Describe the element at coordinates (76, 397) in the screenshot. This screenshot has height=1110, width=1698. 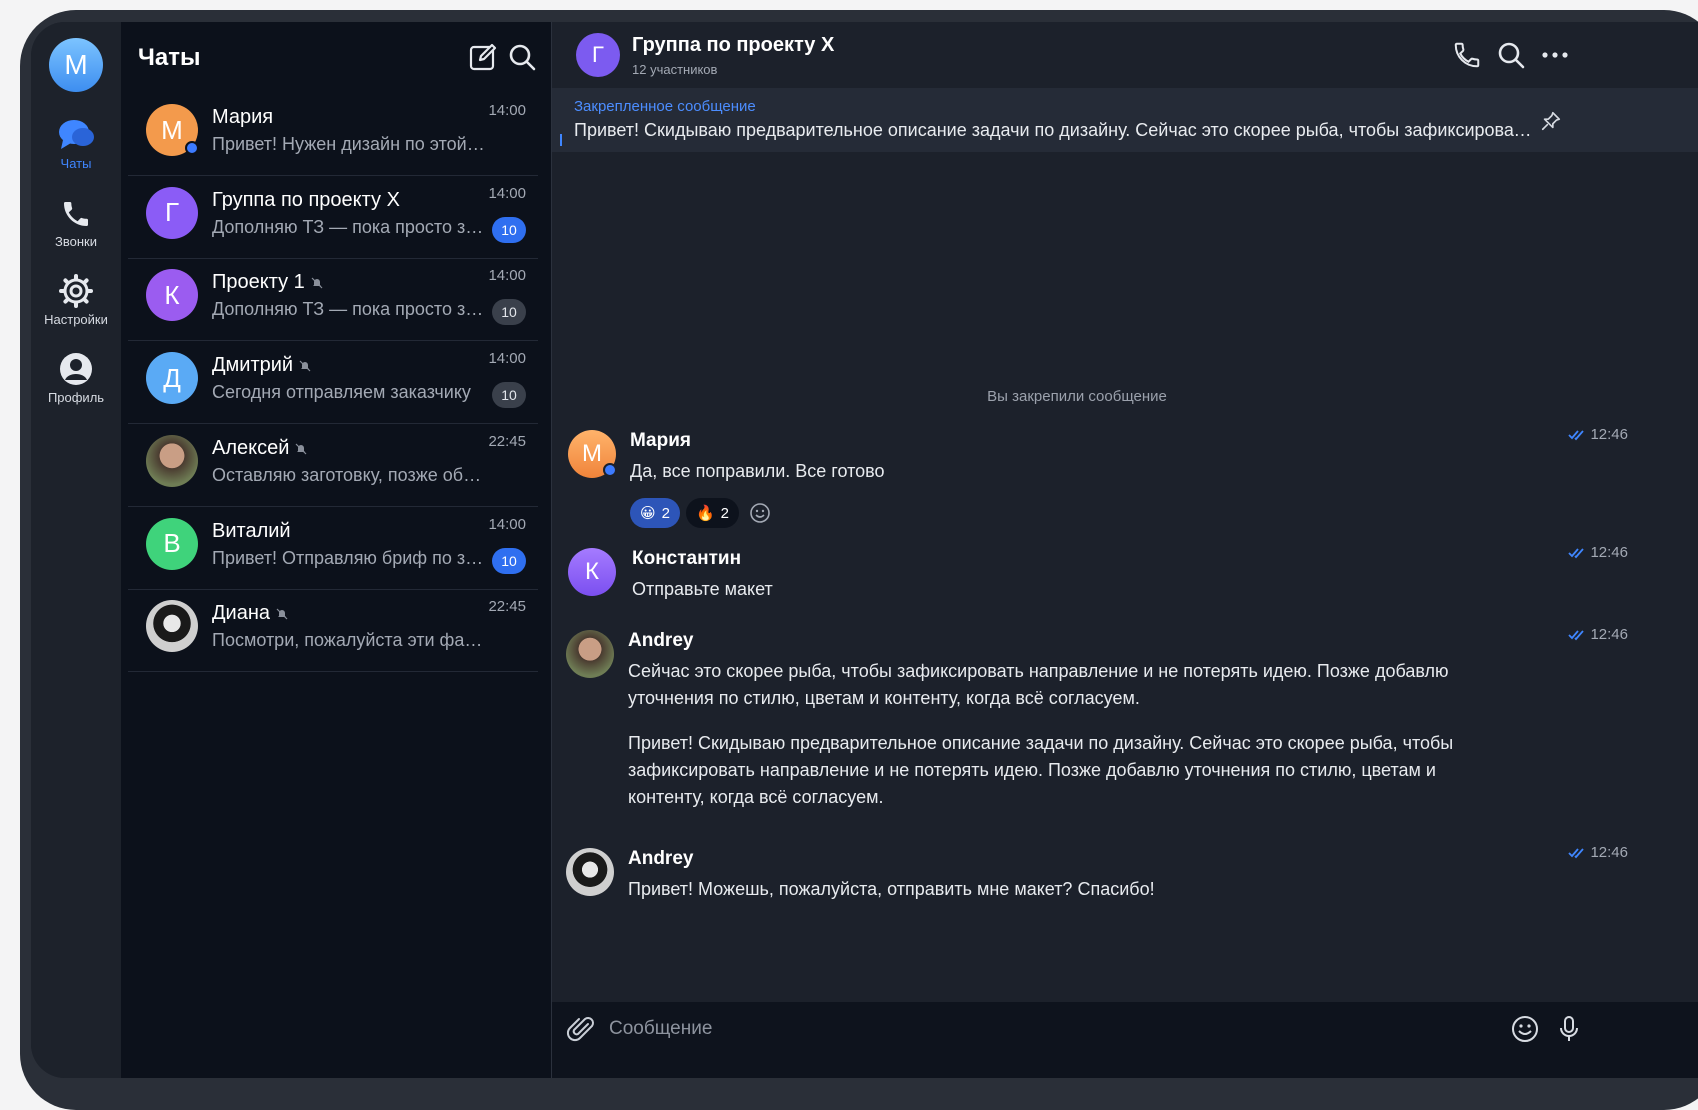
I see `nav-profile-label: Профиль` at that location.